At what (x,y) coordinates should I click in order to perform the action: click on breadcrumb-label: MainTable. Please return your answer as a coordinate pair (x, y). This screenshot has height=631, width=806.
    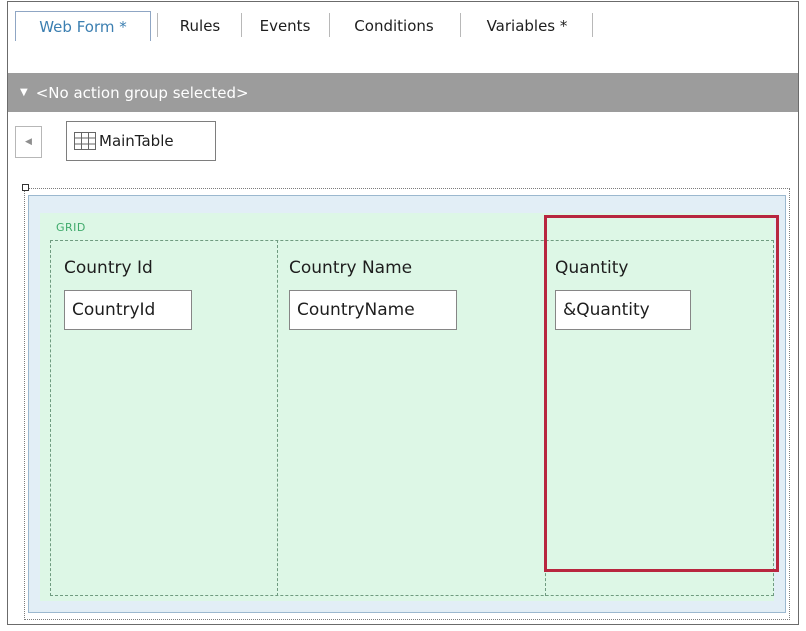
    Looking at the image, I should click on (136, 141).